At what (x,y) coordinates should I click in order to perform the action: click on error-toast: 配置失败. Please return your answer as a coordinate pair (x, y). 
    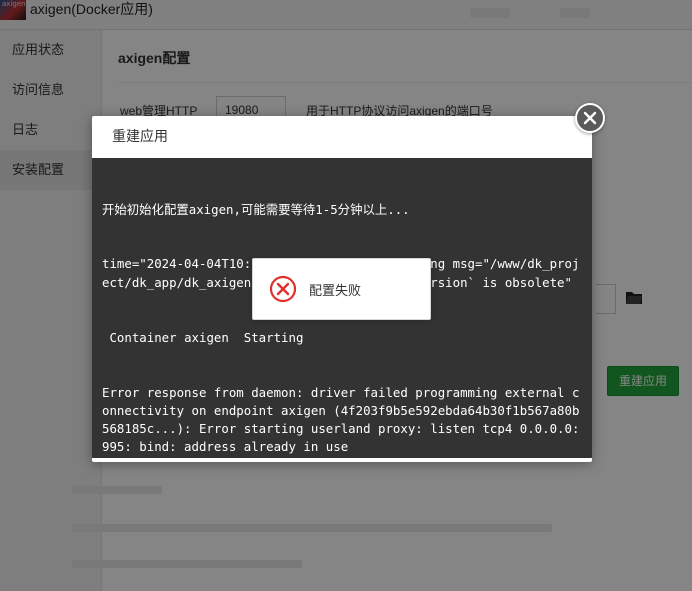
    Looking at the image, I should click on (341, 289).